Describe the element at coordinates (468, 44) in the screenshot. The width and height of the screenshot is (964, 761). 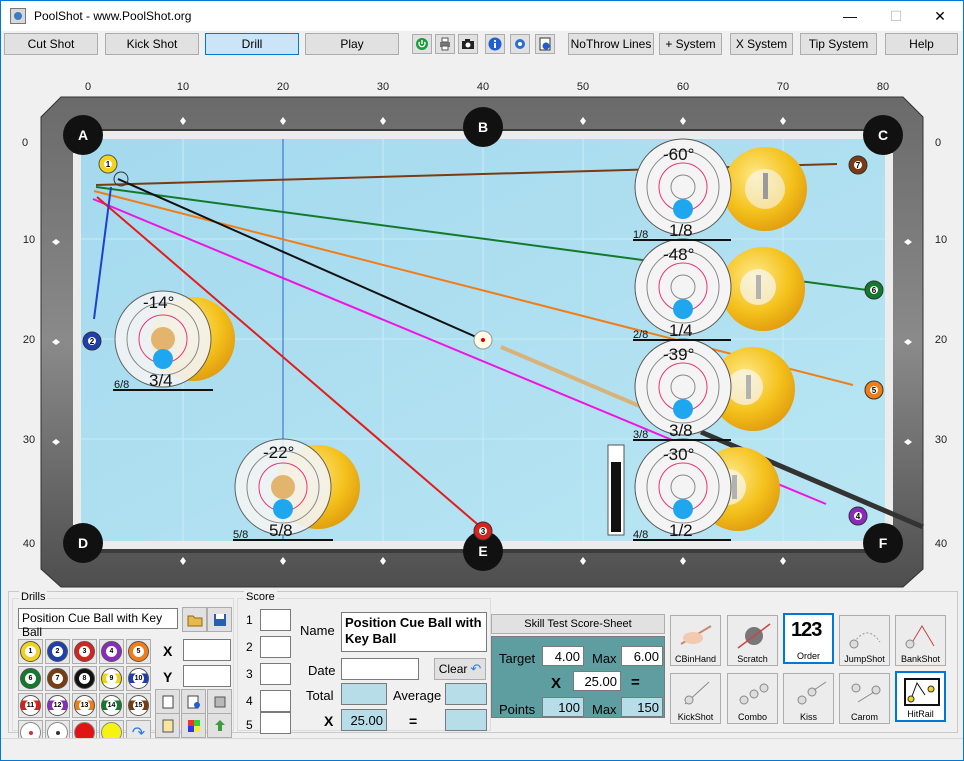
I see `camera-icon` at that location.